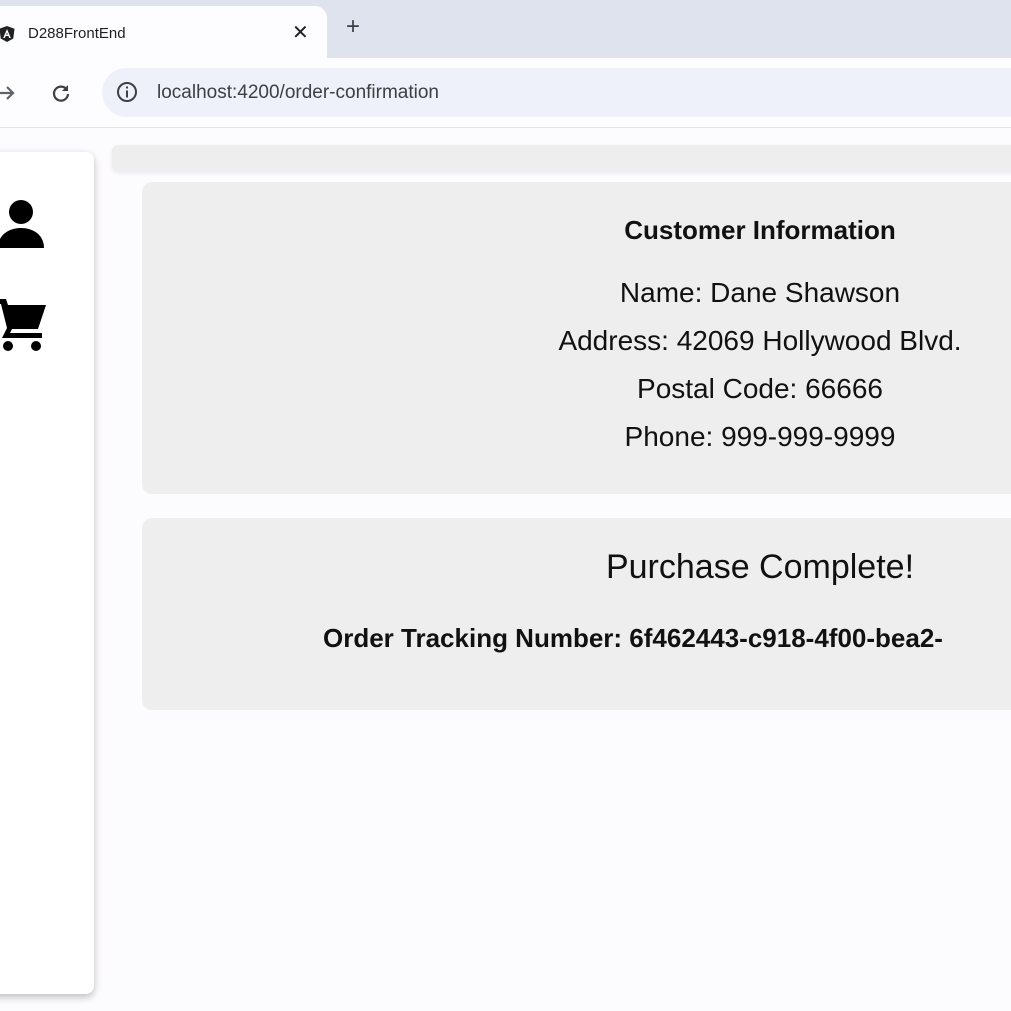 This screenshot has height=1011, width=1011. What do you see at coordinates (556, 92) in the screenshot?
I see `address-bar: localhost:4200/order-confirmation` at bounding box center [556, 92].